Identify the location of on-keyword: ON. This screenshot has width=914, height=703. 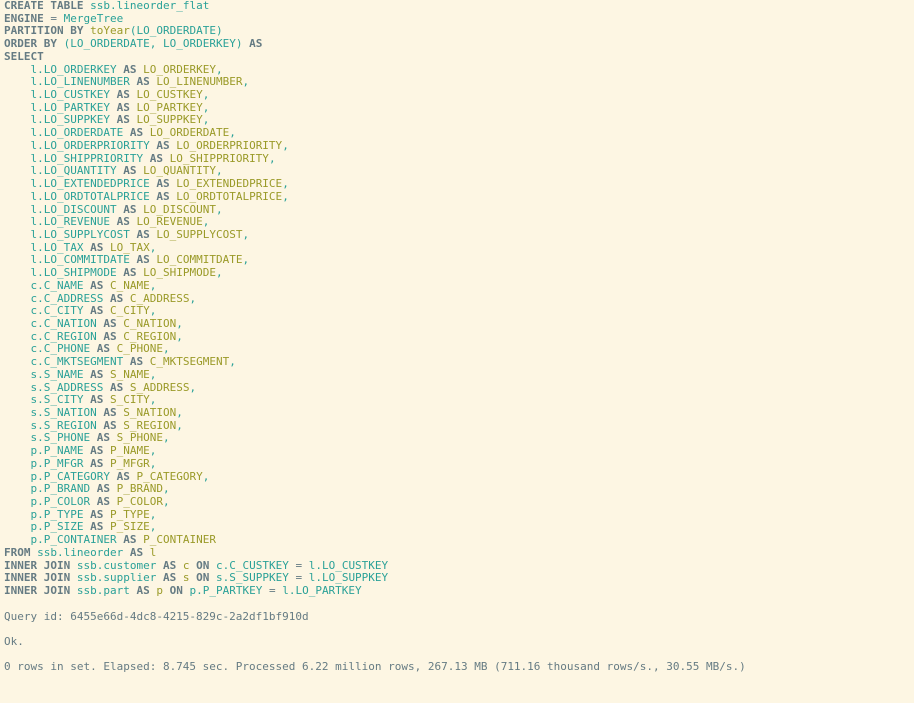
(203, 565).